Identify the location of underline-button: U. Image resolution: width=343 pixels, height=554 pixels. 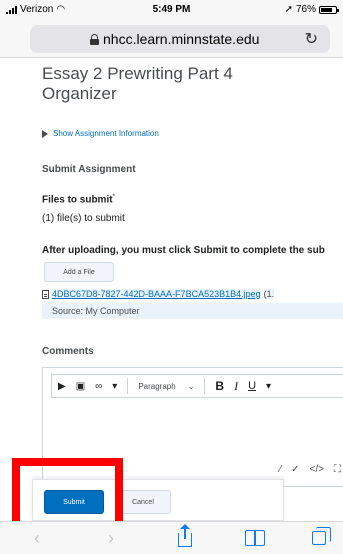
(252, 386).